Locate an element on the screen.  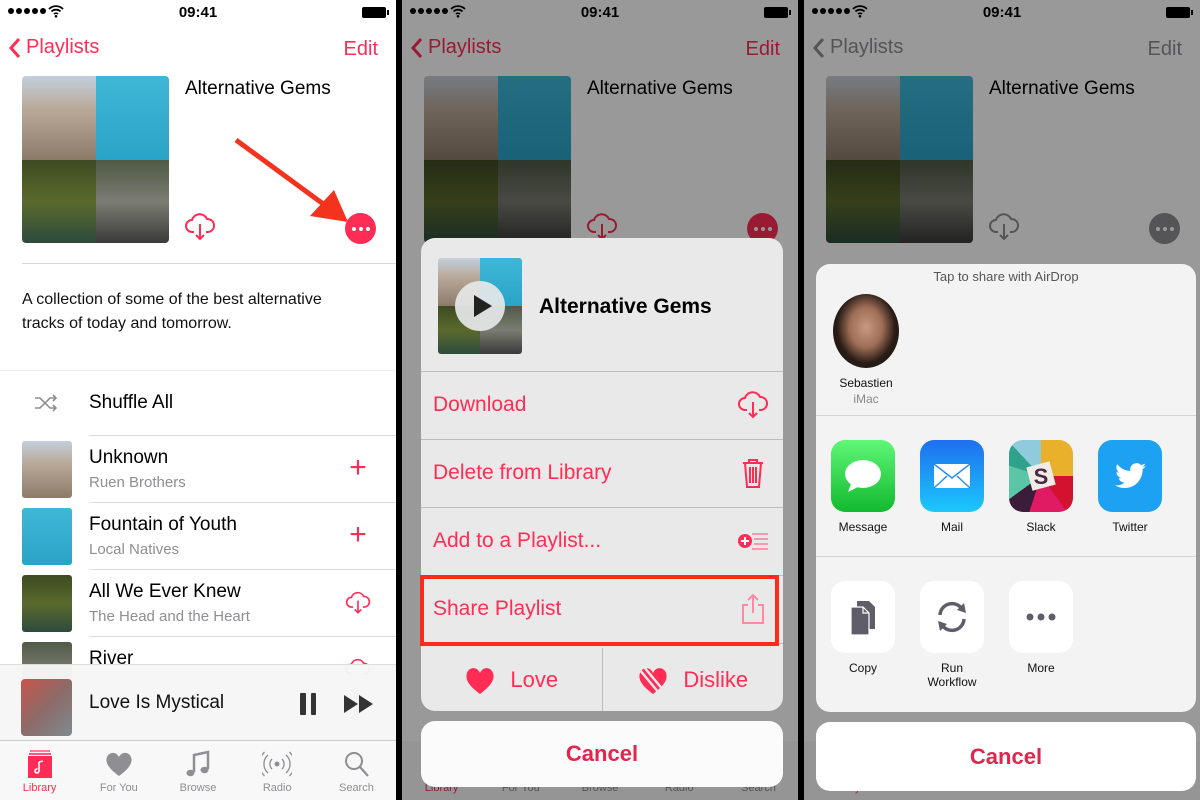
dislike-label: Dislike is located at coordinates (716, 679).